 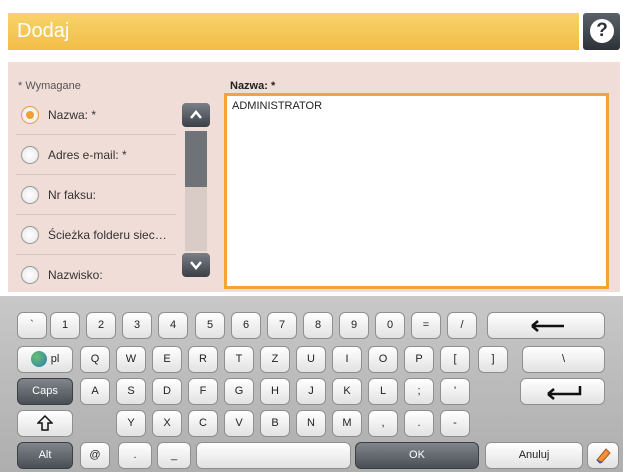 I want to click on key-at: @, so click(x=95, y=455).